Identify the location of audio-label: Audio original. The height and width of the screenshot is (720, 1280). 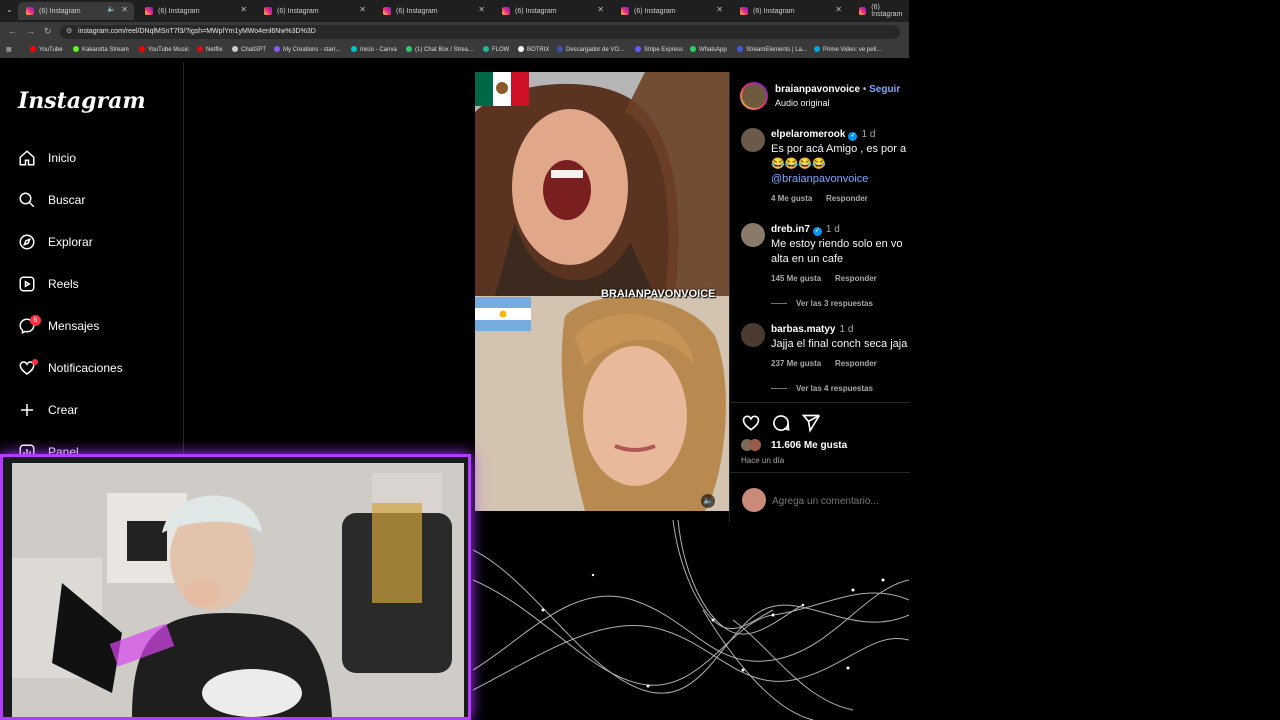
(802, 103).